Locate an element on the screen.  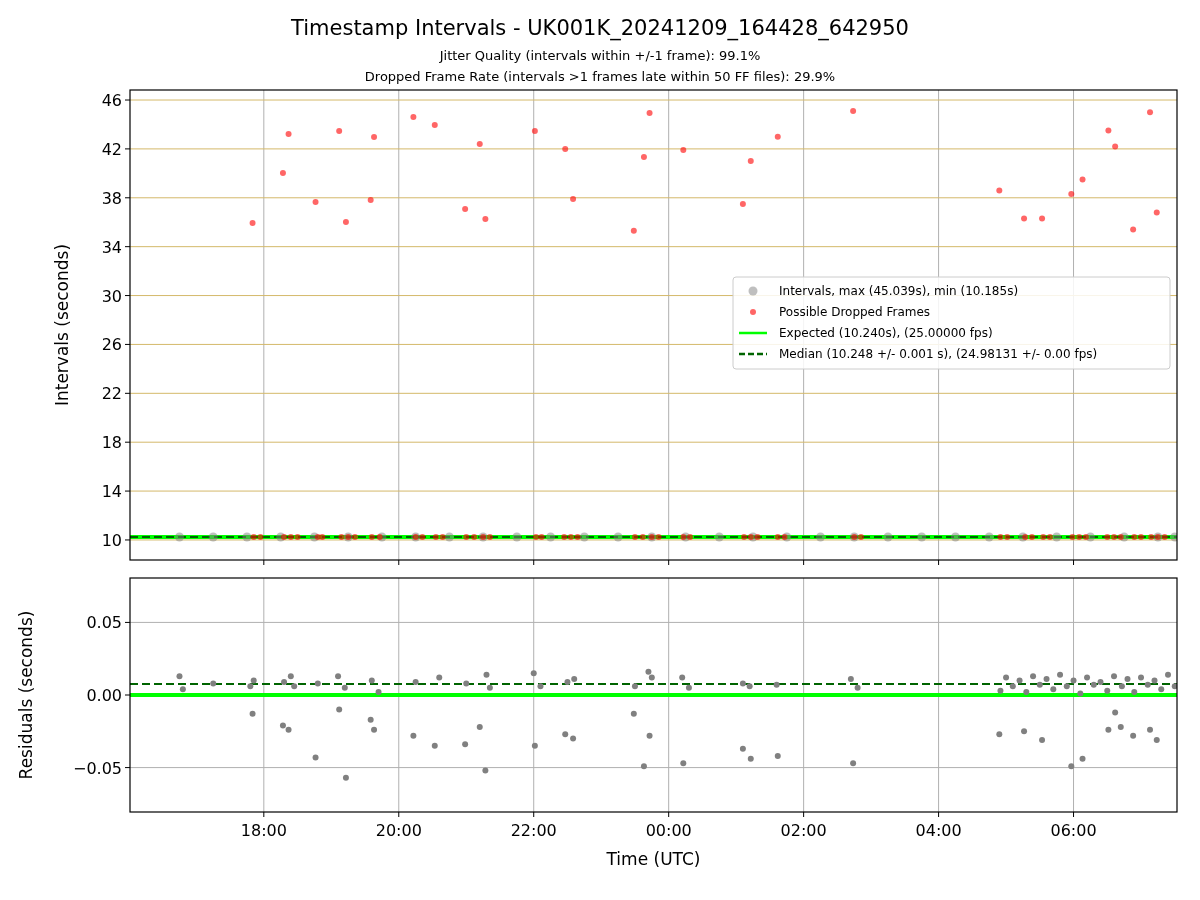
tick-label: 06:00 is located at coordinates (1073, 830).